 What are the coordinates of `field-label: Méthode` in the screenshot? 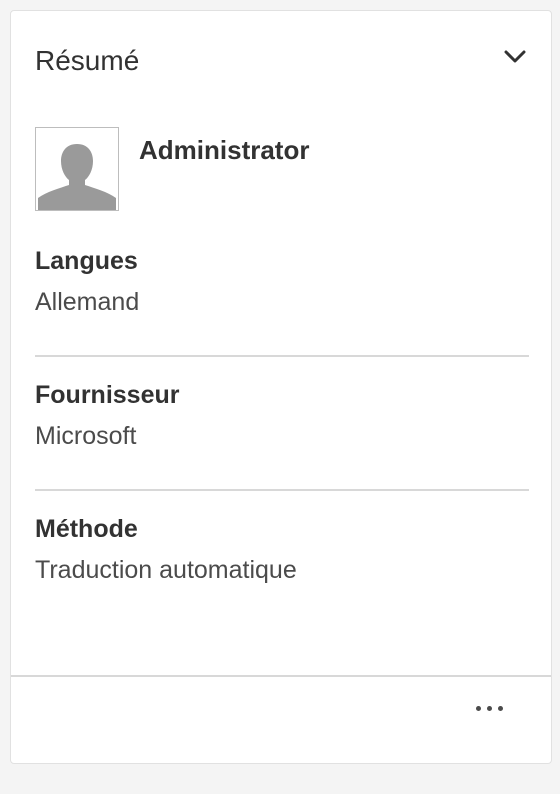 It's located at (86, 529).